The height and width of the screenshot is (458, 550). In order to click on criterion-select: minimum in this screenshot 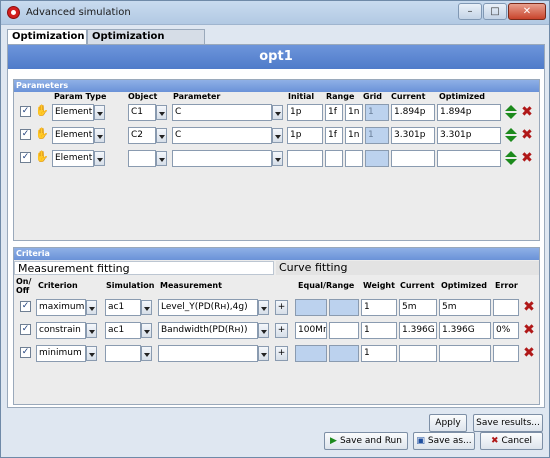, I will do `click(61, 353)`.